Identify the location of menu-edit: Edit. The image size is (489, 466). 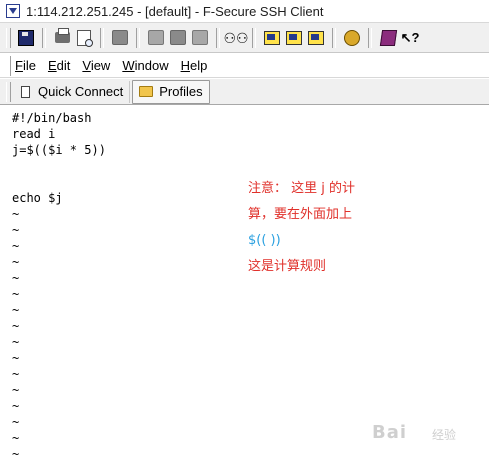
(59, 65).